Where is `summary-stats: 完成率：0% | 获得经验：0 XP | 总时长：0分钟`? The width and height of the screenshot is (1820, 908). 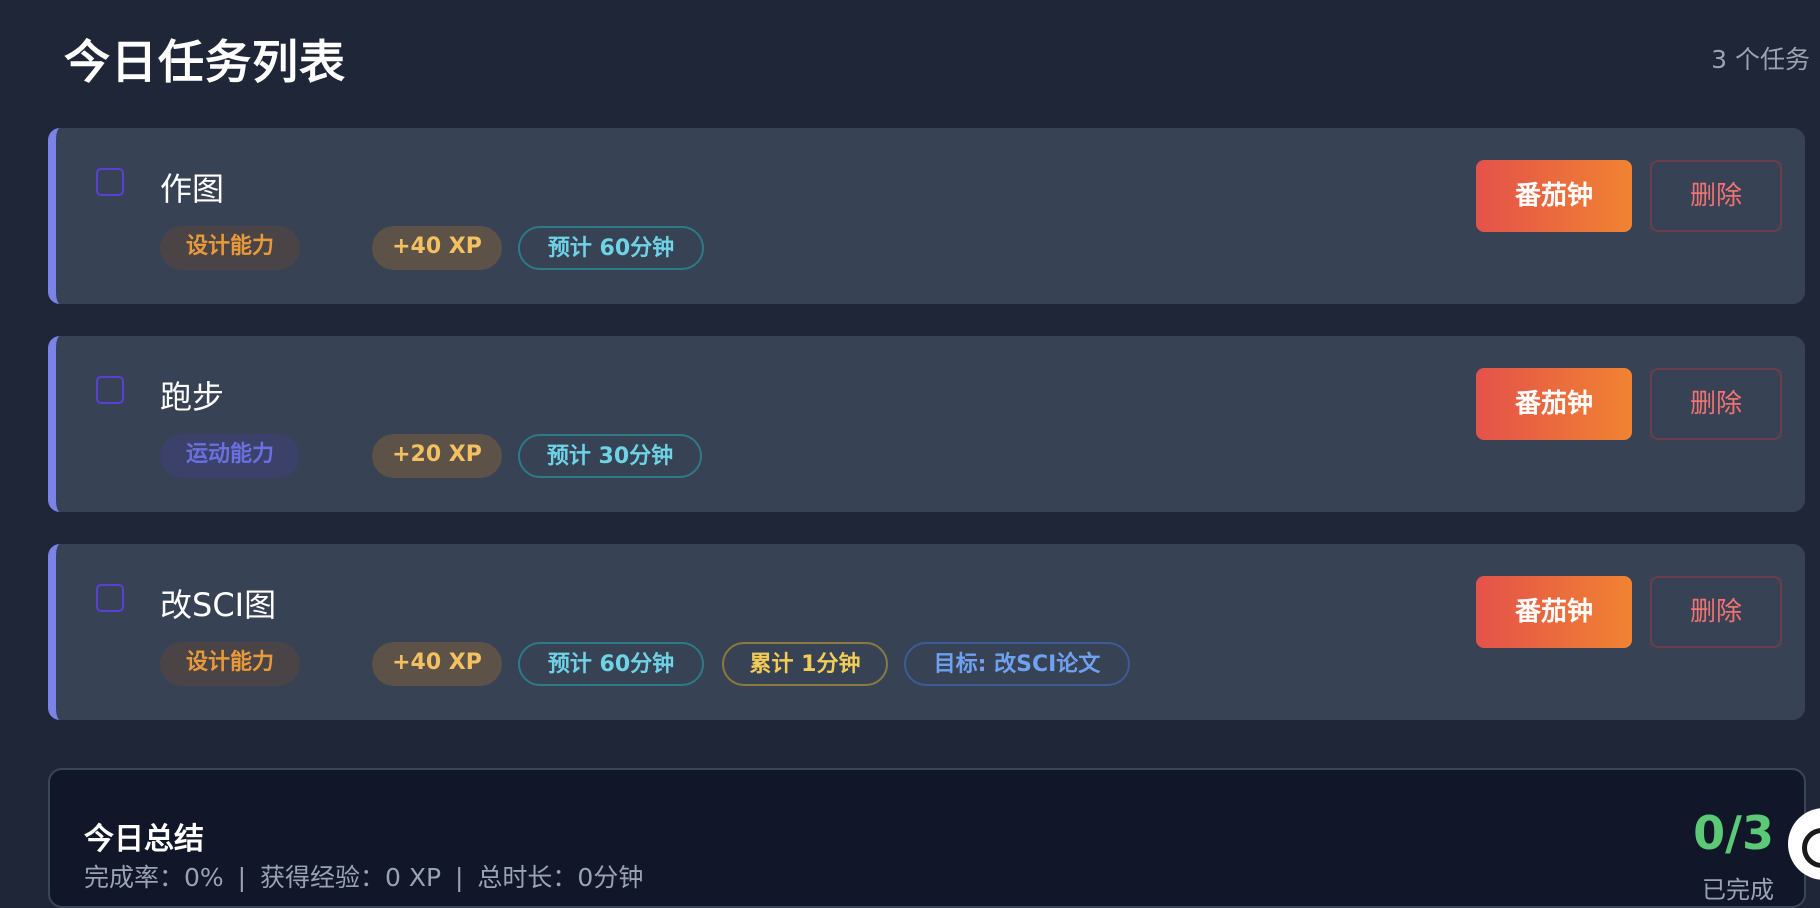
summary-stats: 完成率：0% | 获得经验：0 XP | 总时长：0分钟 is located at coordinates (363, 876).